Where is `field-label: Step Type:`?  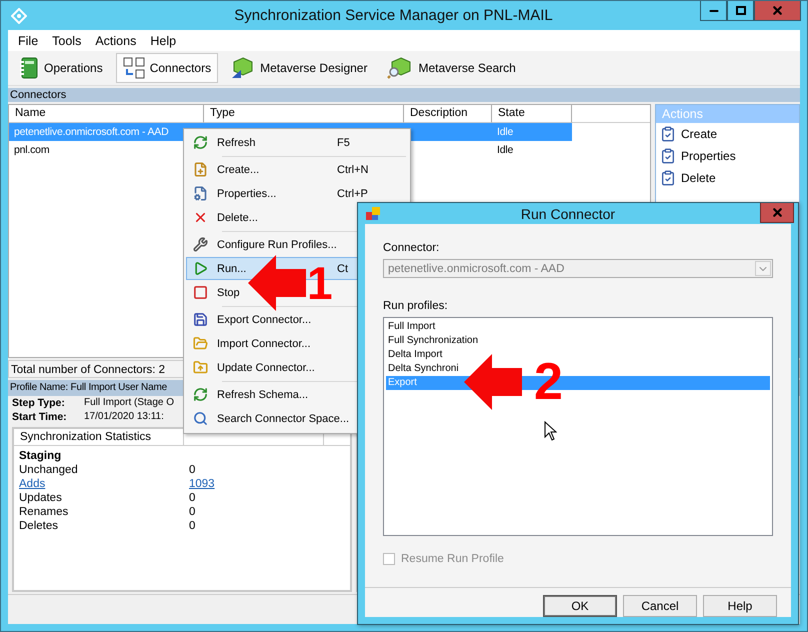
field-label: Step Type: is located at coordinates (39, 403).